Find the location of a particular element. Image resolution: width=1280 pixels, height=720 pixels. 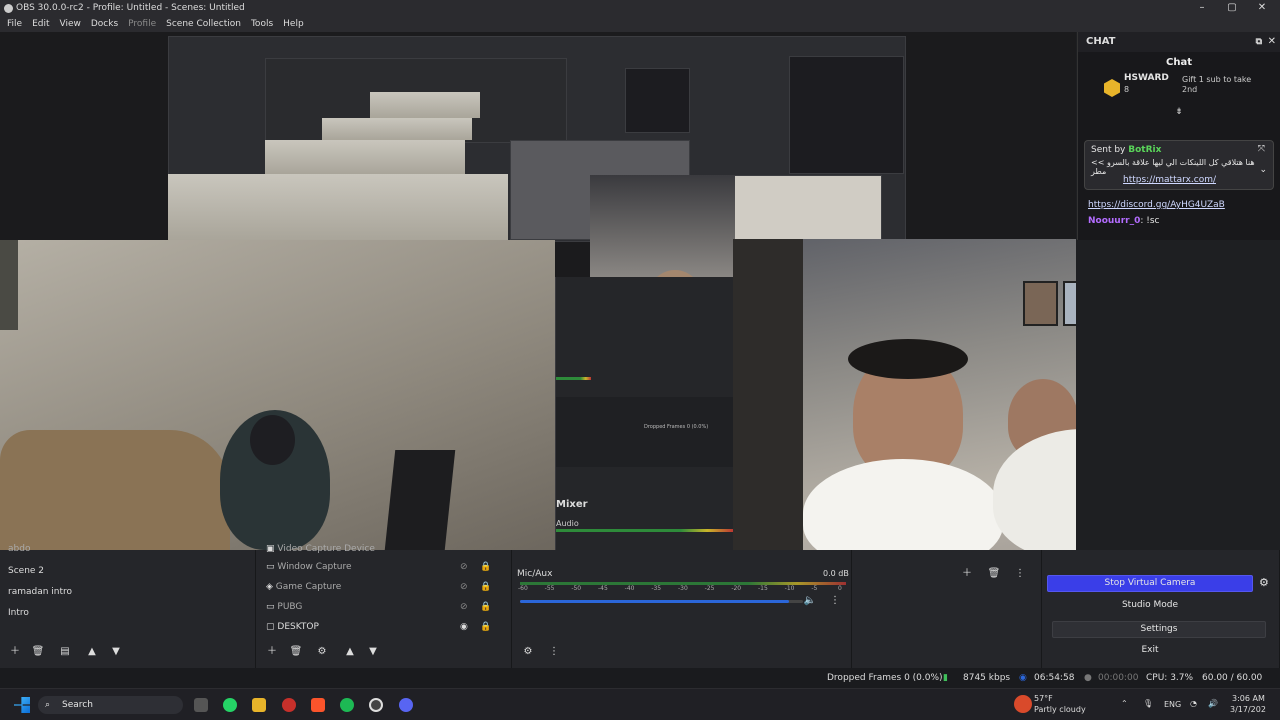

volume-slider-fill is located at coordinates (654, 601).